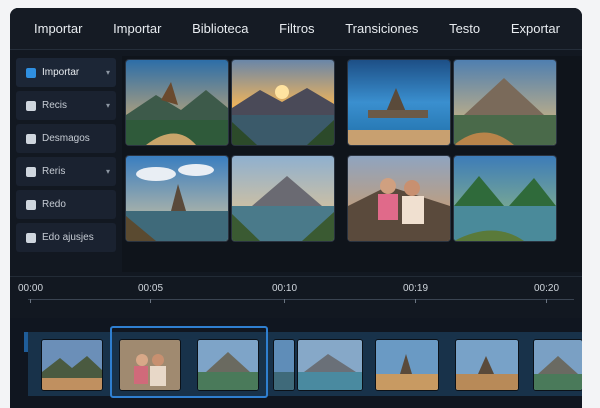 The height and width of the screenshot is (408, 600). I want to click on couple-image, so click(399, 198).